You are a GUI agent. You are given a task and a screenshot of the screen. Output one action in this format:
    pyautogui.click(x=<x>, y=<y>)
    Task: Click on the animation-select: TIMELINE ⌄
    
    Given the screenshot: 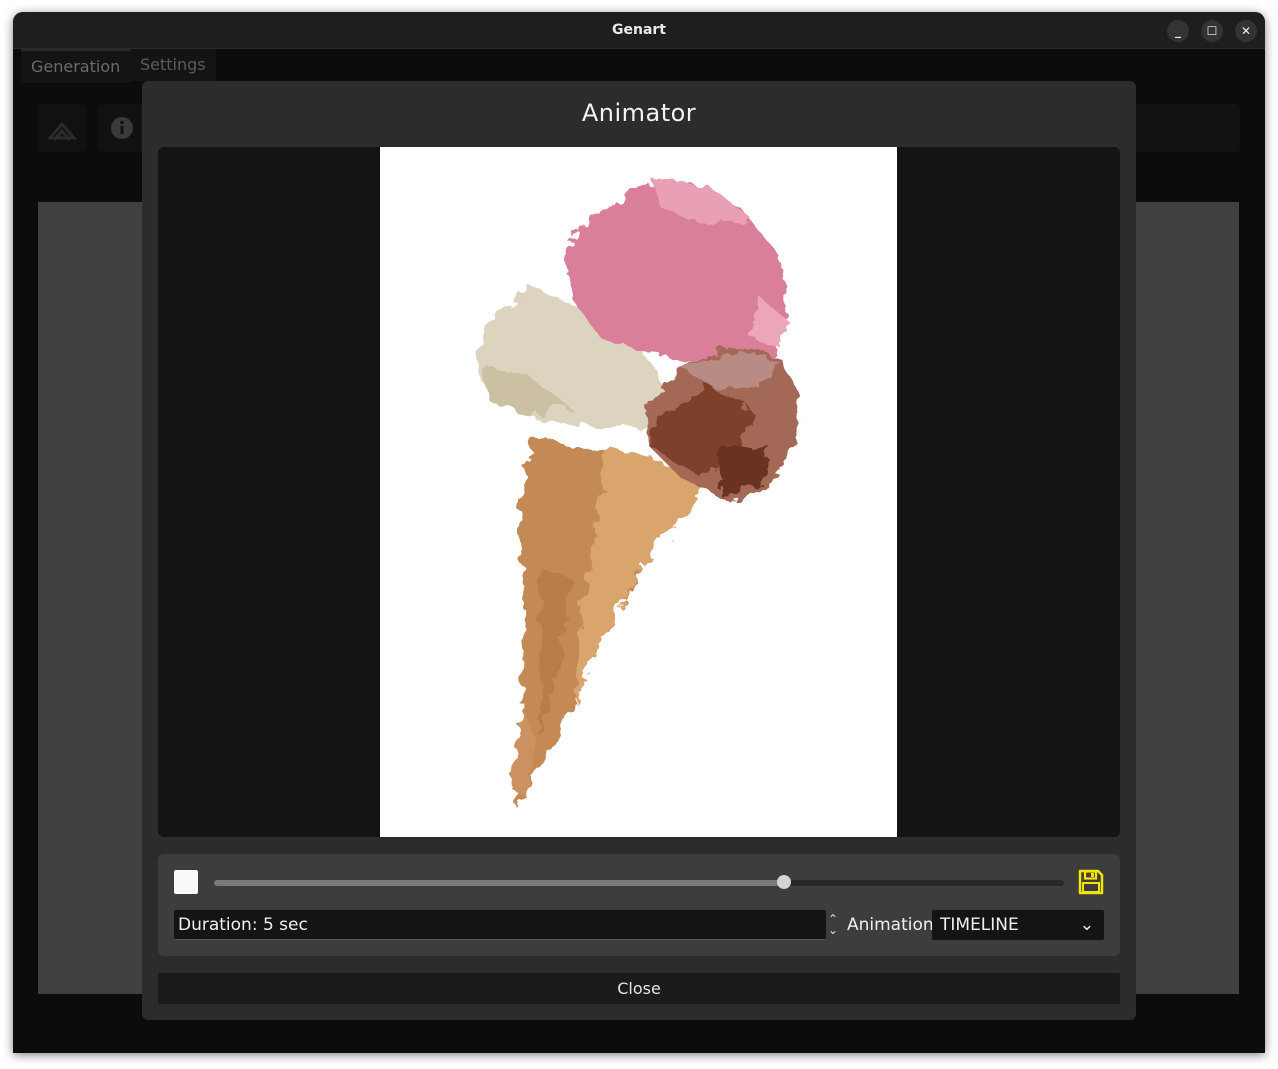 What is the action you would take?
    pyautogui.click(x=1018, y=925)
    